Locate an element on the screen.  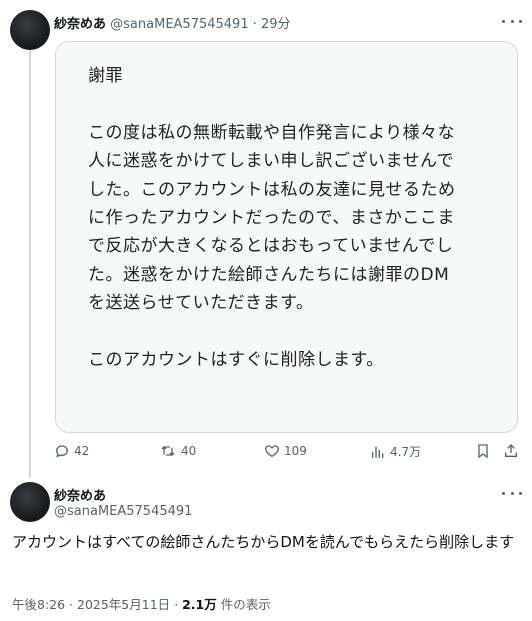
retweet-icon is located at coordinates (168, 451).